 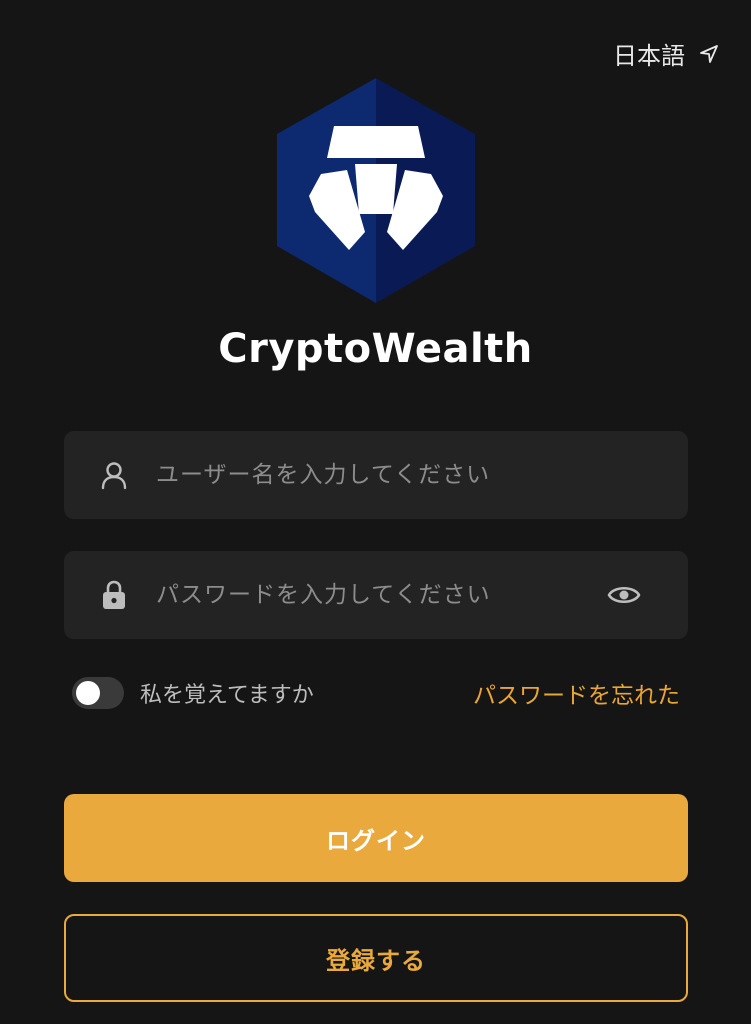 I want to click on user-icon, so click(x=114, y=475).